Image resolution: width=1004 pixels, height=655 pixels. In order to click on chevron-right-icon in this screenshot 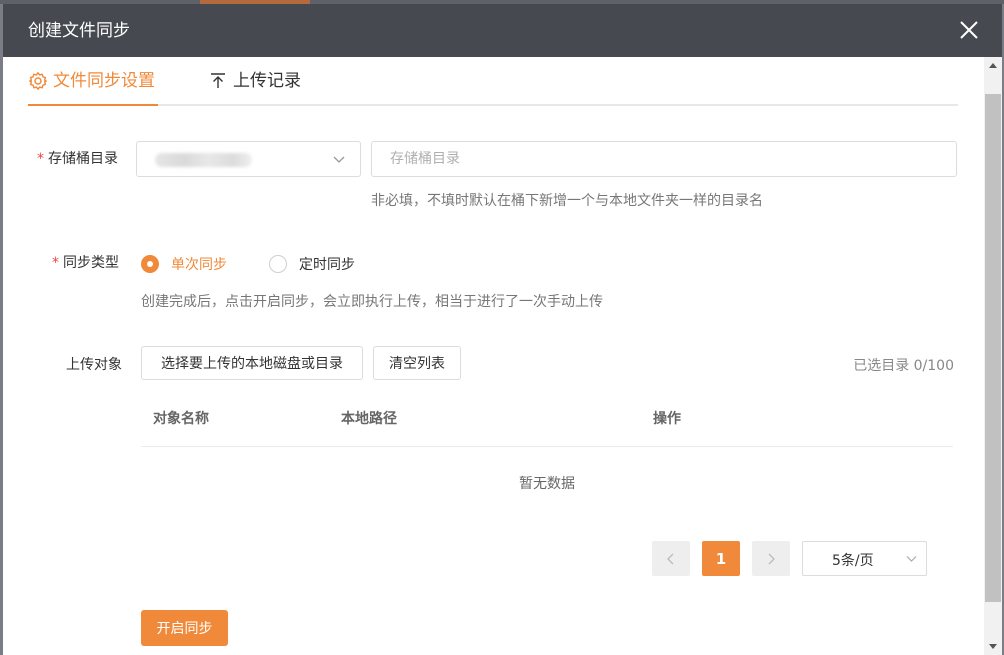, I will do `click(771, 558)`.